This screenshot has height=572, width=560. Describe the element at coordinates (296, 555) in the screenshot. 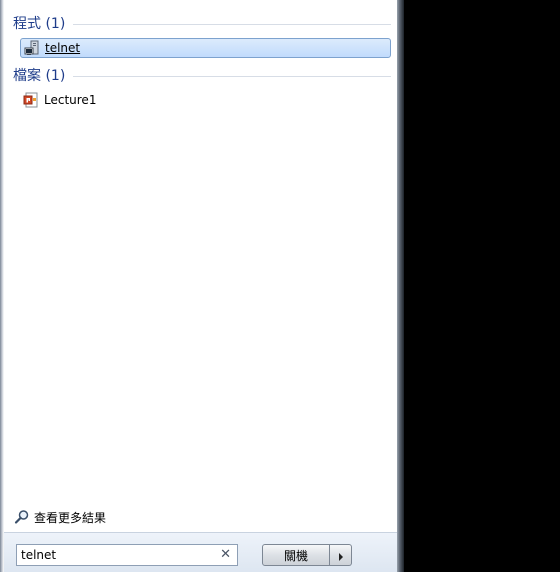

I see `shutdown-button: 關機` at that location.